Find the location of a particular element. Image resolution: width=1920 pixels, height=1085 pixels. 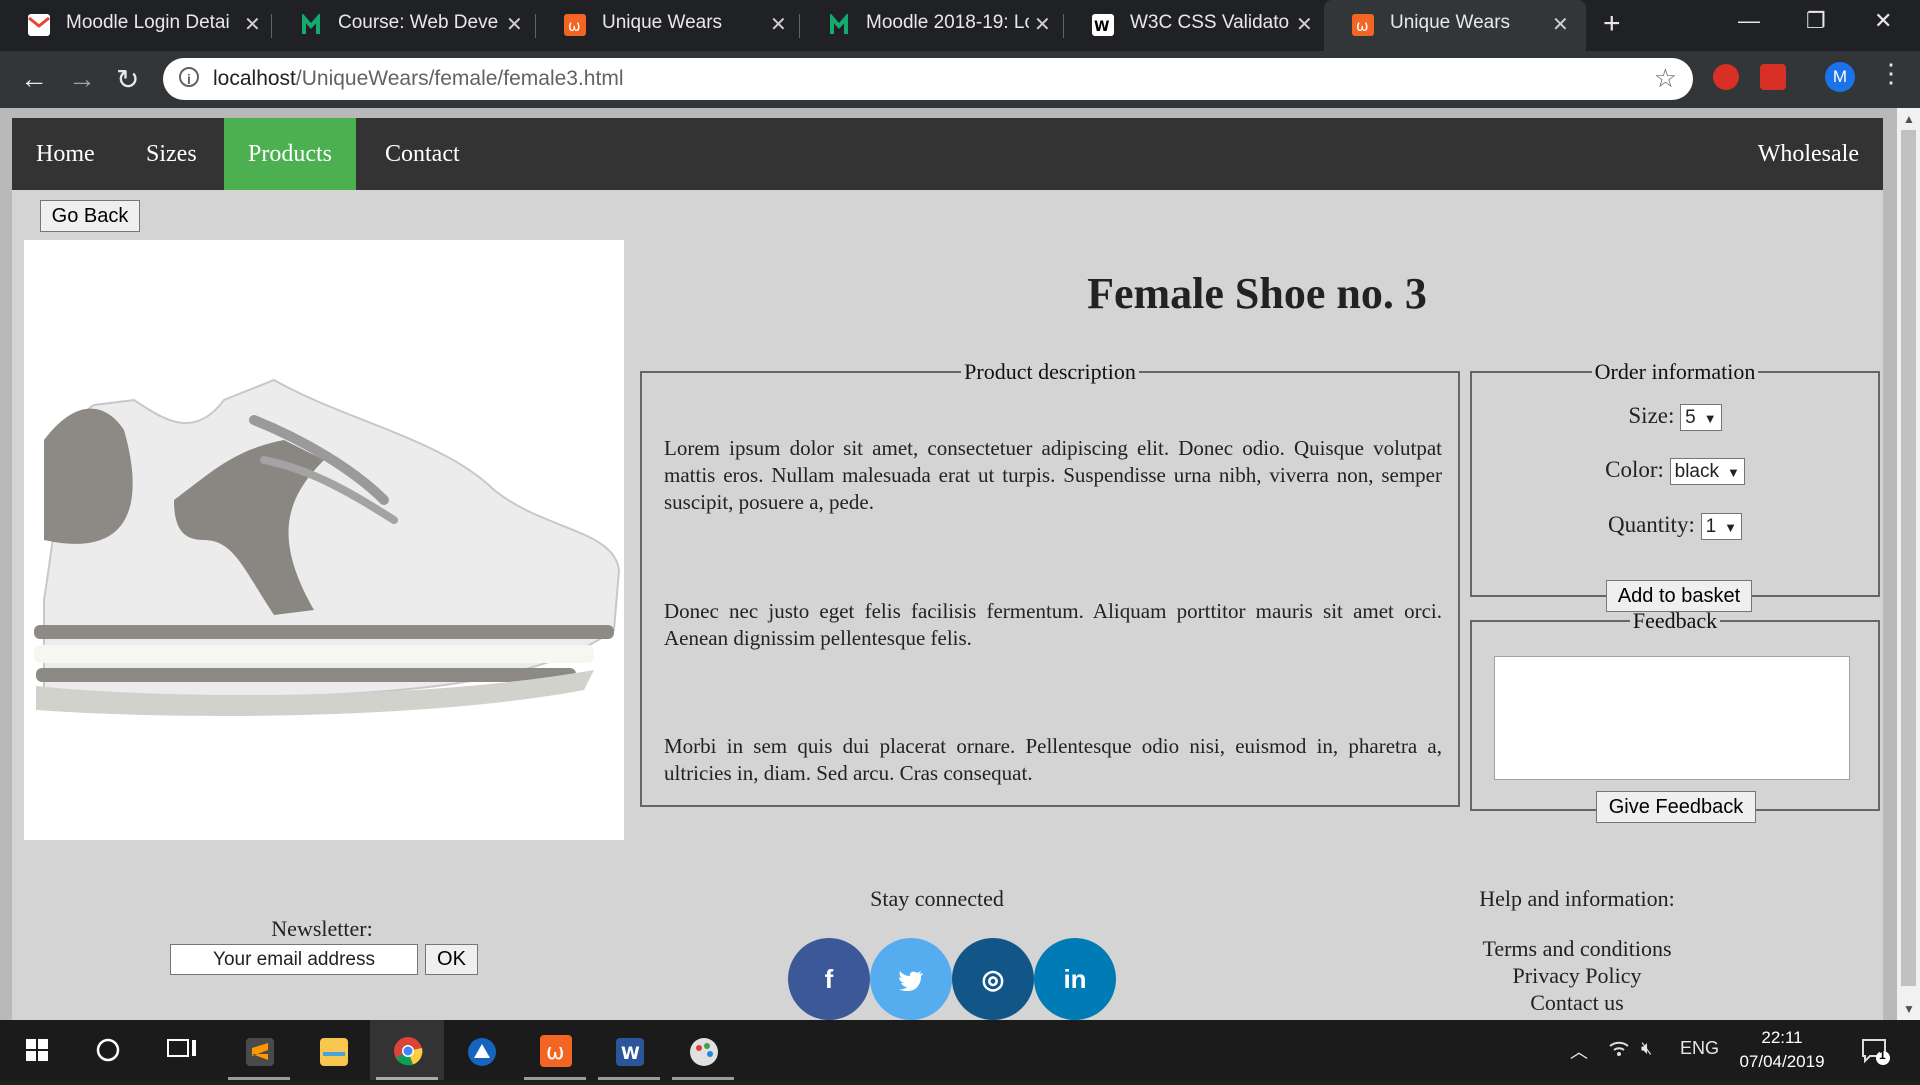

adblock-extension-icon is located at coordinates (1726, 77).